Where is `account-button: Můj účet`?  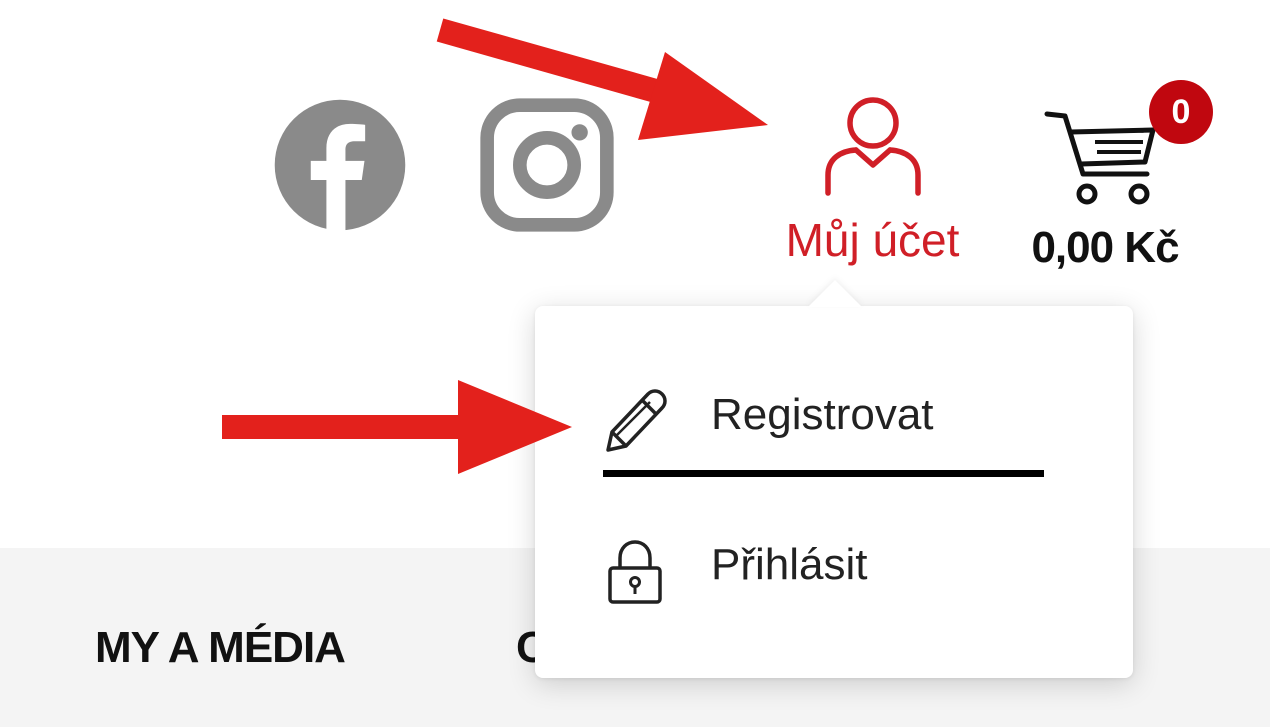
account-button: Můj účet is located at coordinates (872, 183).